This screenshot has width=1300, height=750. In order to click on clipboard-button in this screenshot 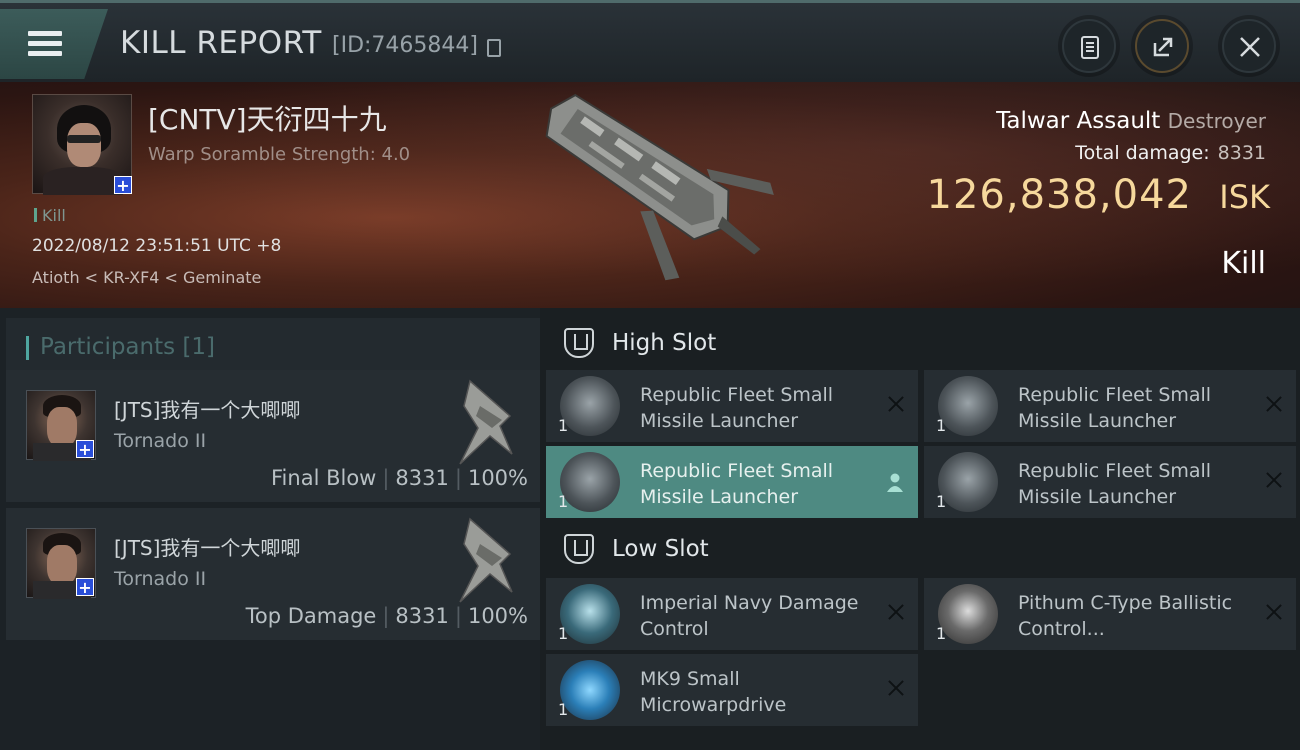, I will do `click(1089, 46)`.